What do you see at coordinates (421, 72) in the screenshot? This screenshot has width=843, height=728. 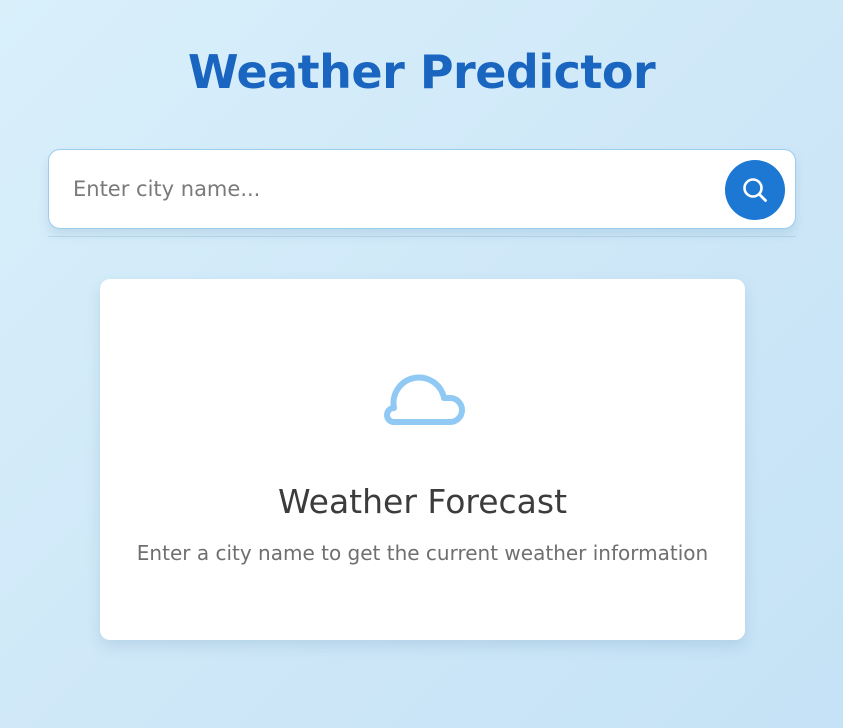 I see `app-title: Weather Predictor` at bounding box center [421, 72].